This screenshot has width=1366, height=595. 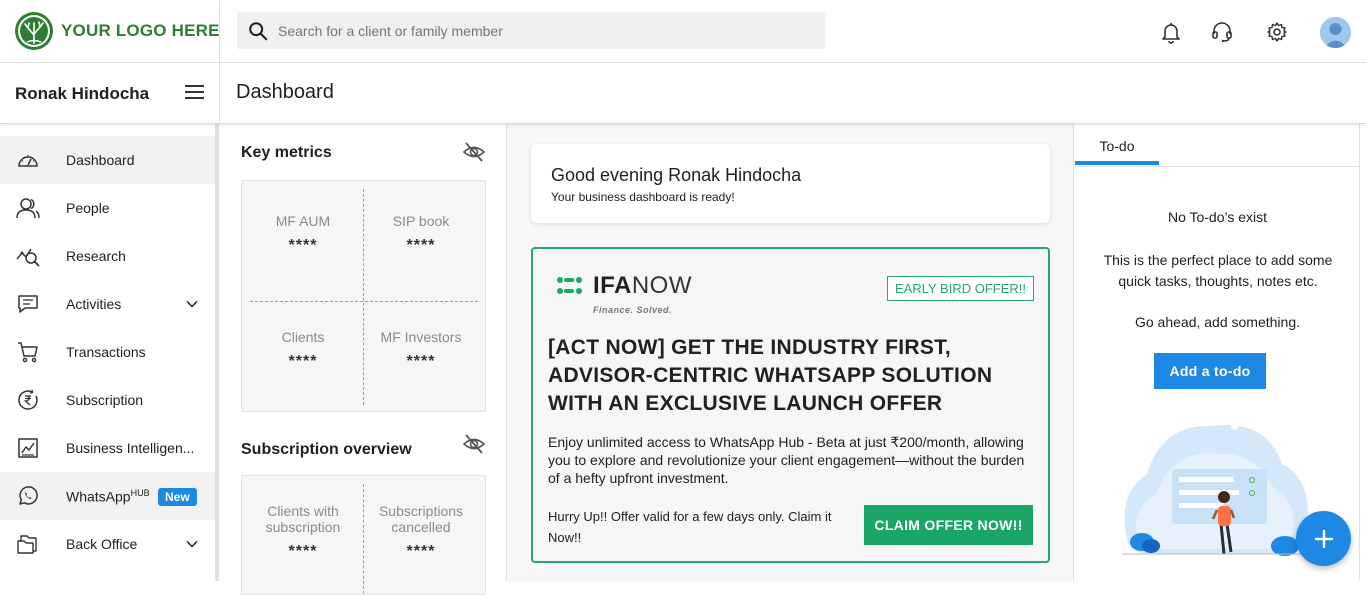 I want to click on logo-text: YOUR LOGO HERE, so click(x=140, y=30).